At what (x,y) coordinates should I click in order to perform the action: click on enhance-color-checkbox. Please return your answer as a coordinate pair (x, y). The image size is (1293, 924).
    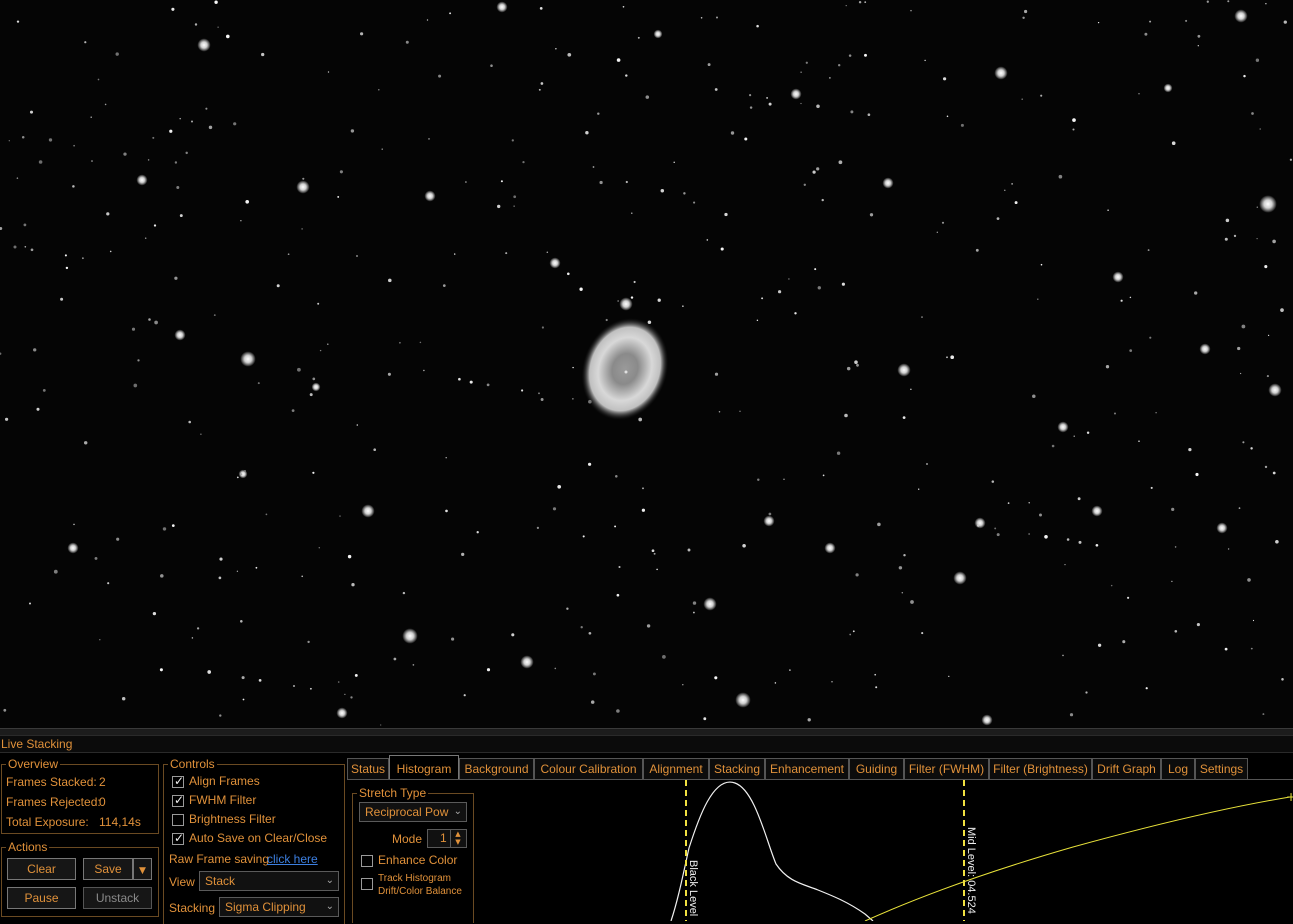
    Looking at the image, I should click on (367, 861).